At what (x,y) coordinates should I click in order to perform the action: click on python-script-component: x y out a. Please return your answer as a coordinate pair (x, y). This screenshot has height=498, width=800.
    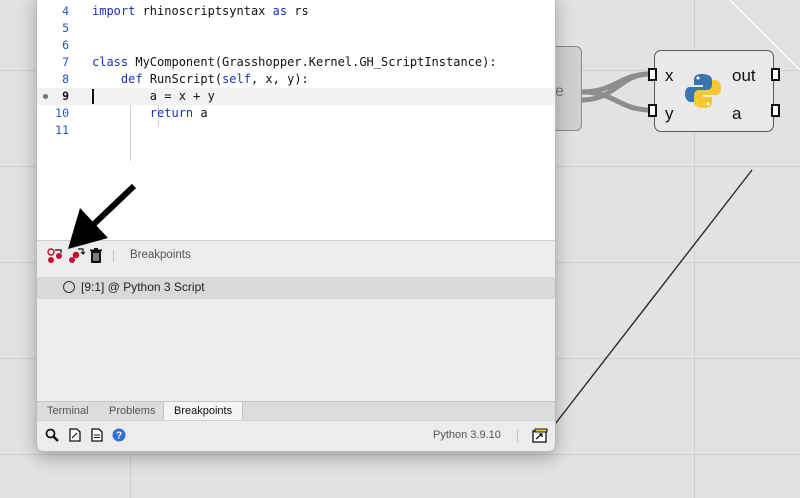
    Looking at the image, I should click on (714, 91).